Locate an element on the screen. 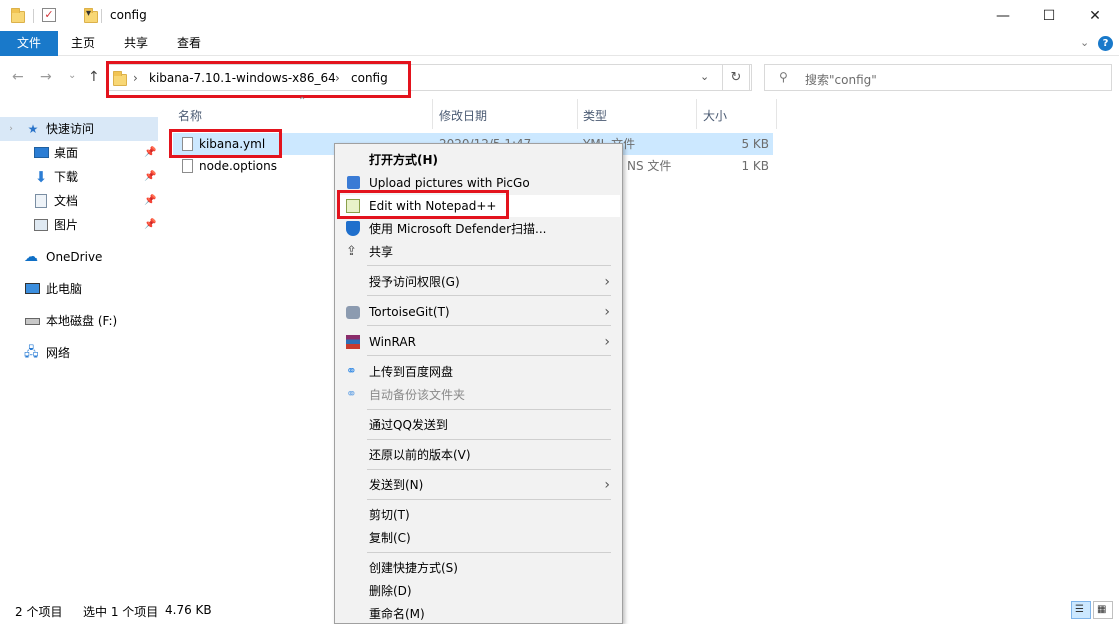 Image resolution: width=1119 pixels, height=624 pixels. search-icon: ⚲ is located at coordinates (783, 77).